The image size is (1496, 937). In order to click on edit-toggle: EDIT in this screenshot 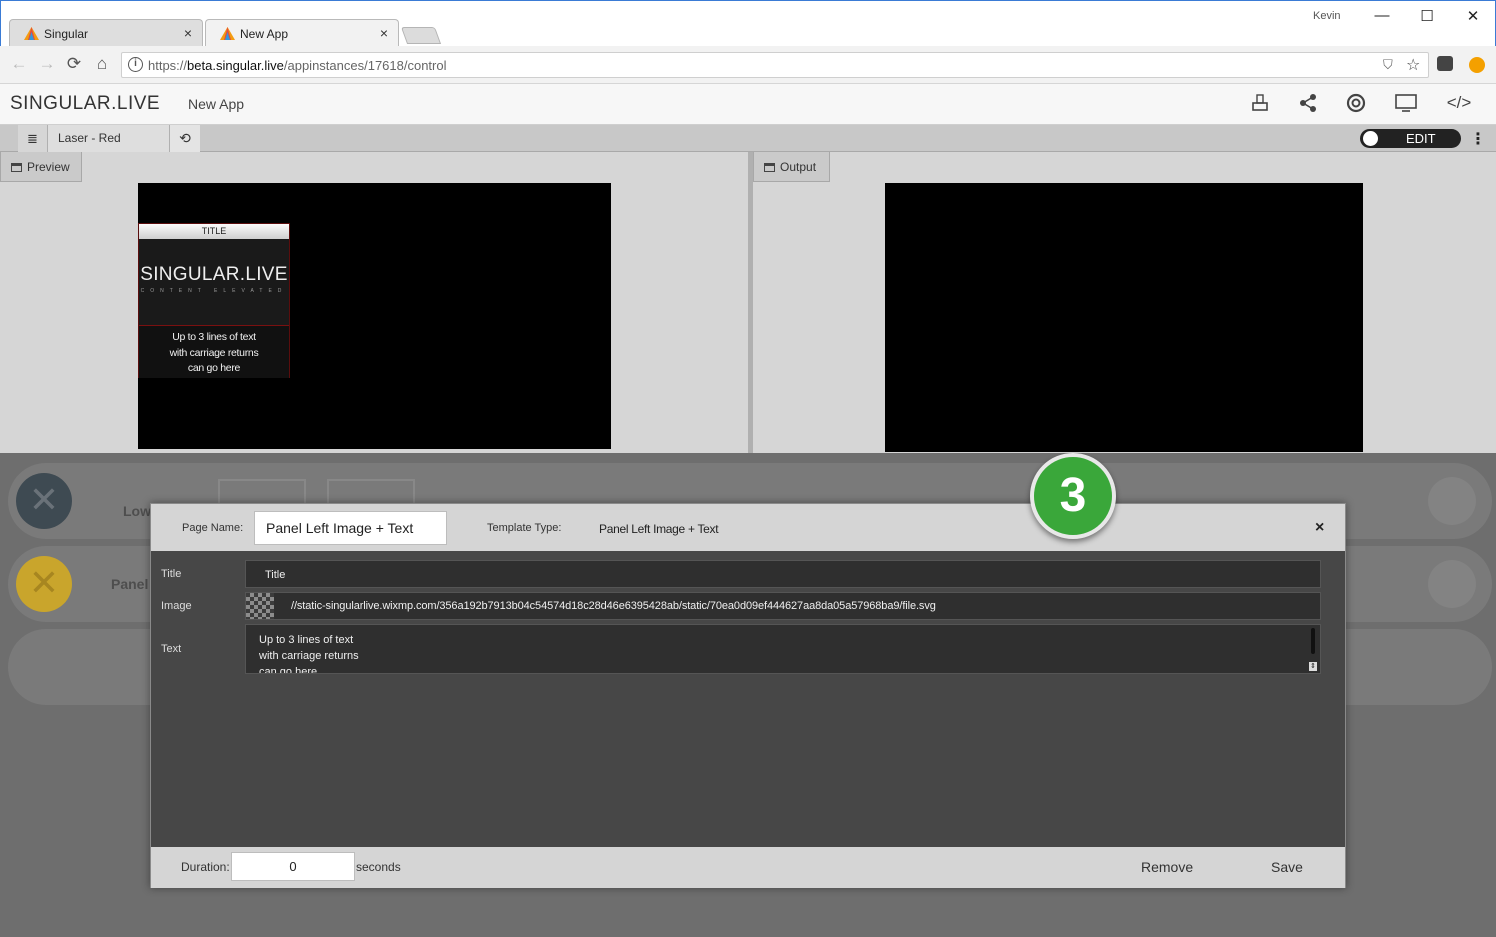, I will do `click(1410, 138)`.